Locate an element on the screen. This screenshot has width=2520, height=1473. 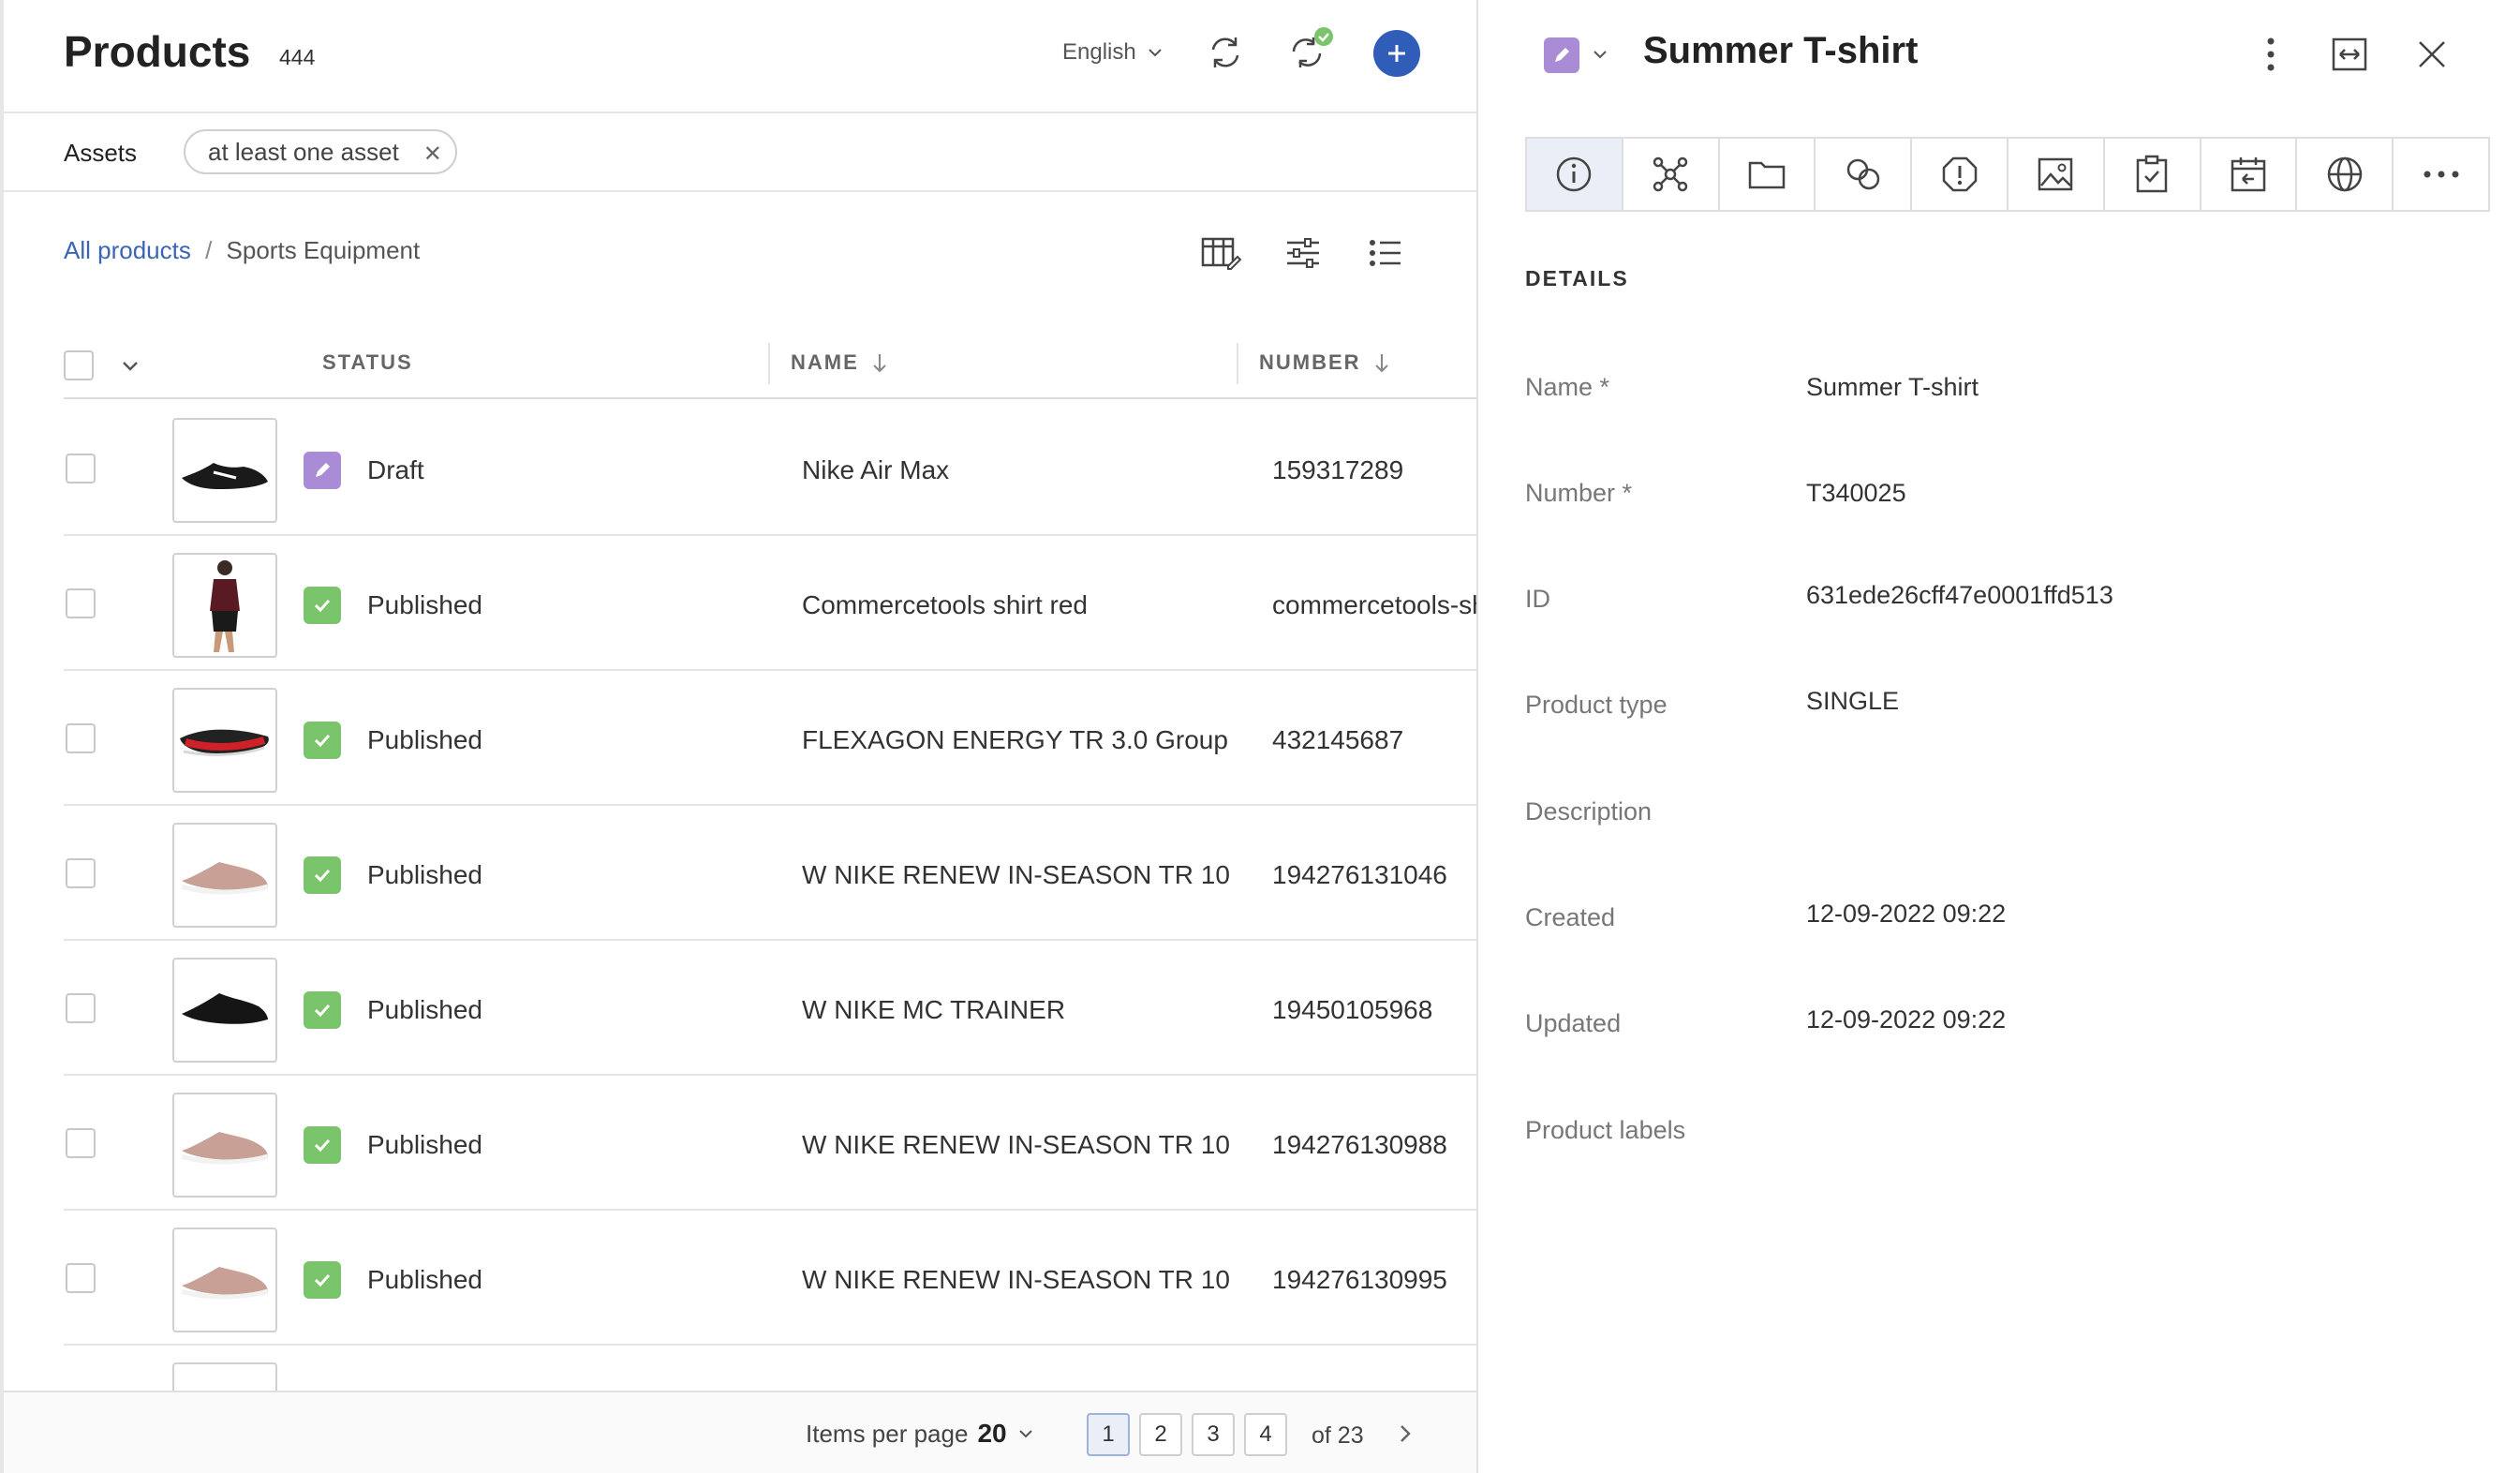
detail-title: Summer T-shirt is located at coordinates (1781, 51).